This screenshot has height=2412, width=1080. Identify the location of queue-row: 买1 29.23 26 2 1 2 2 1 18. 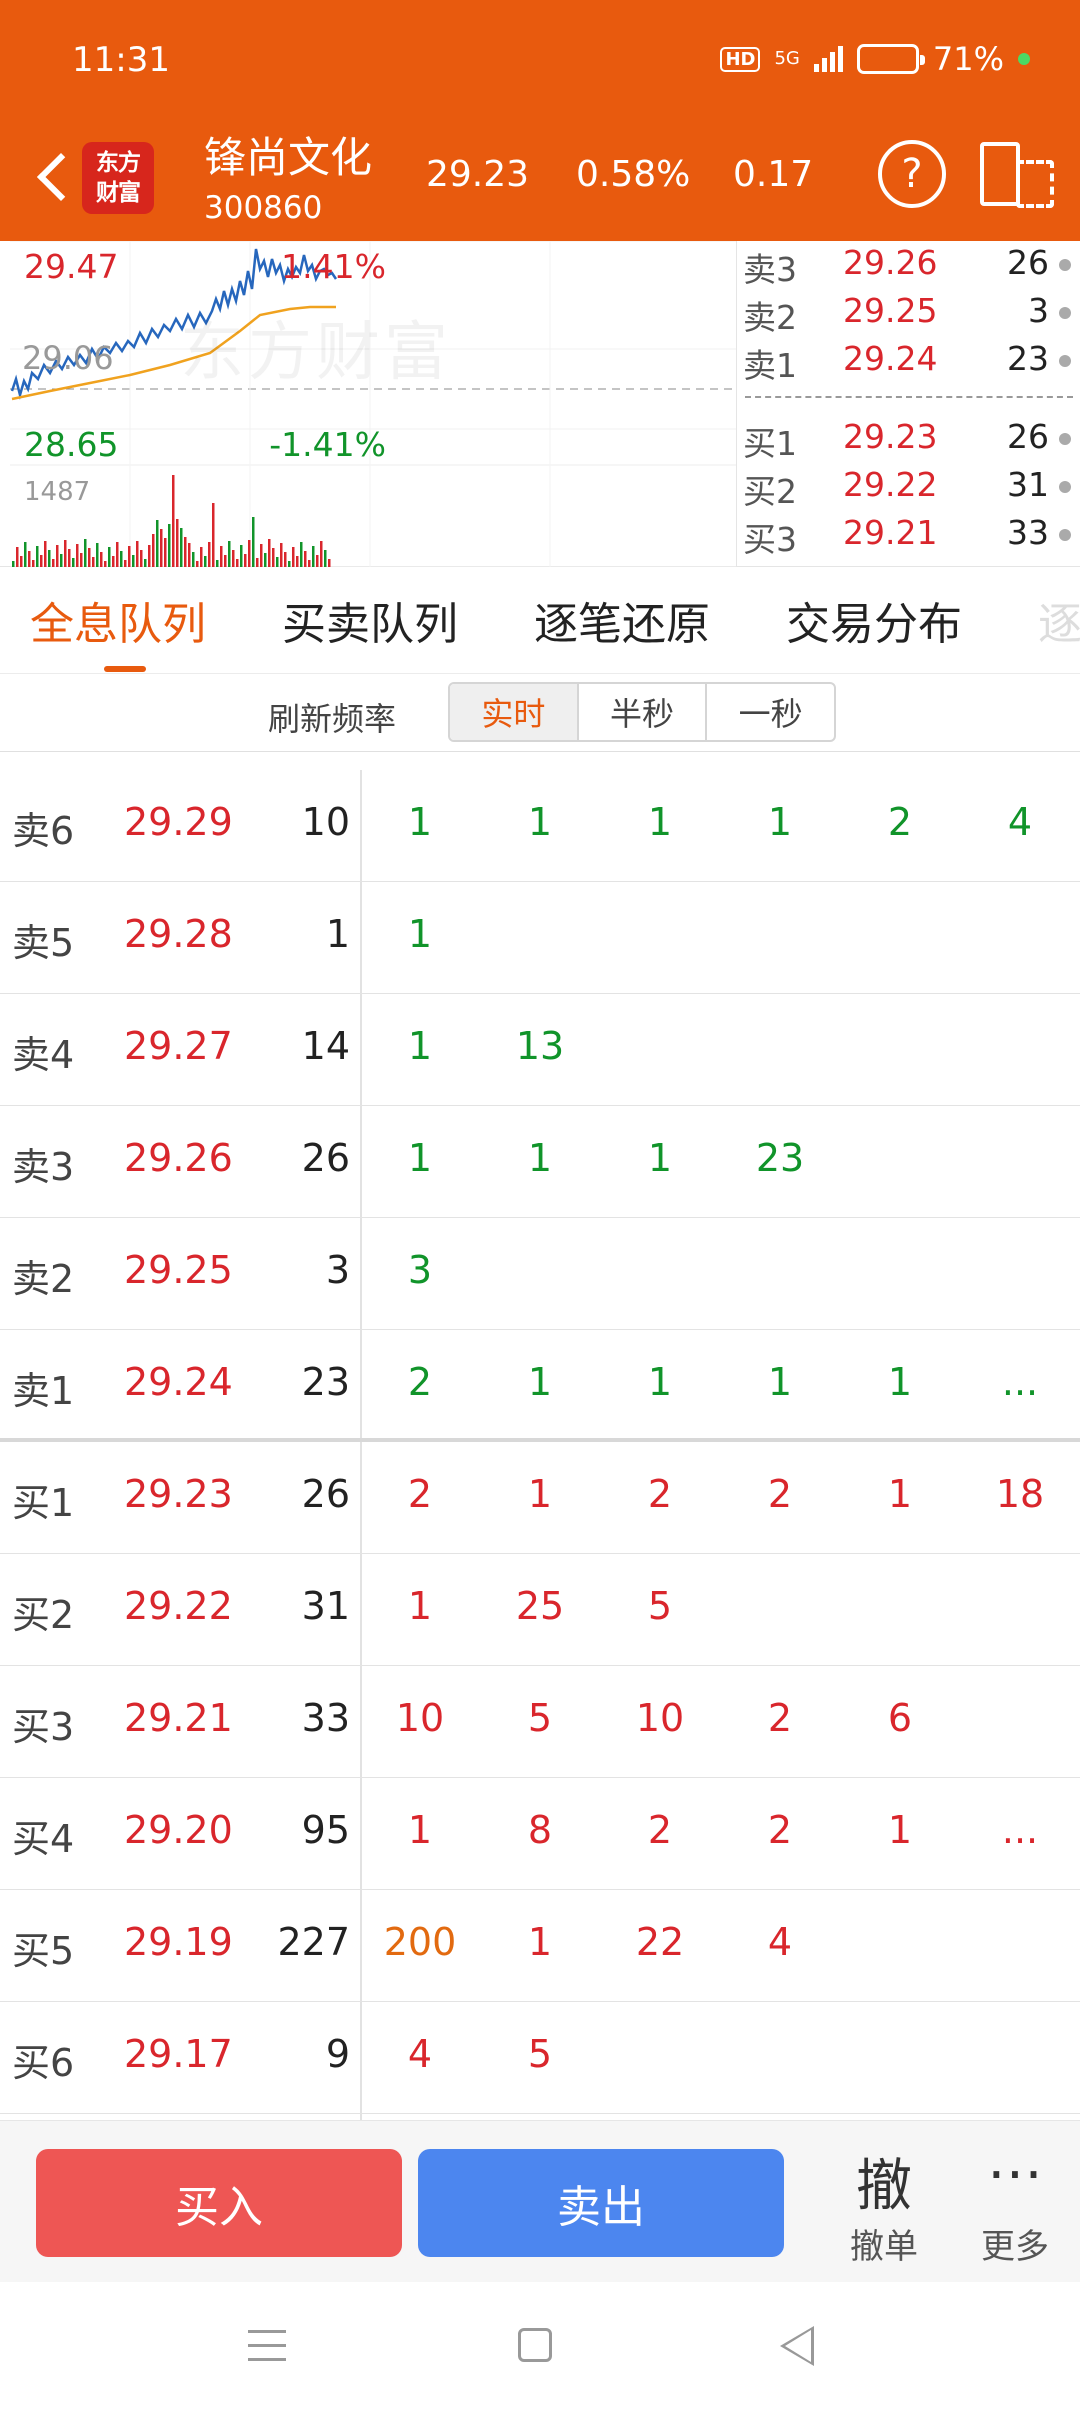
(540, 1498).